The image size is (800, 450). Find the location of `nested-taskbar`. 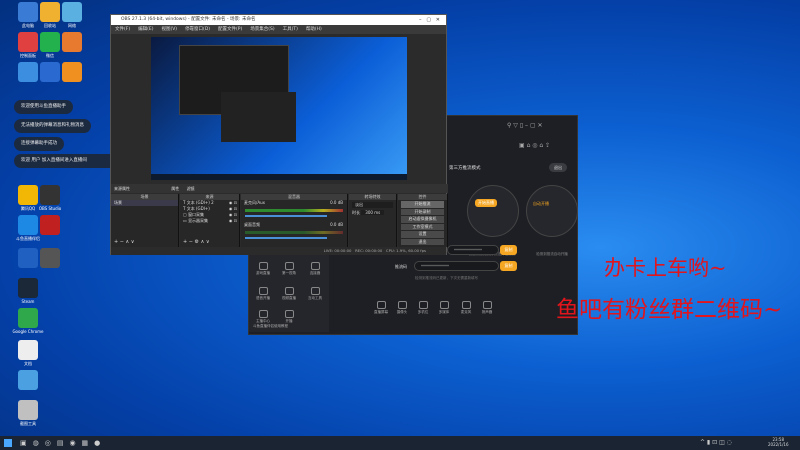

nested-taskbar is located at coordinates (279, 177).